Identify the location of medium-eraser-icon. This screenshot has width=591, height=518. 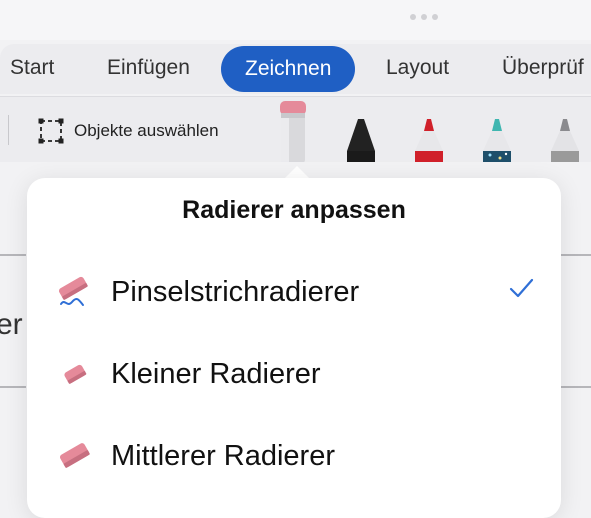
(74, 455).